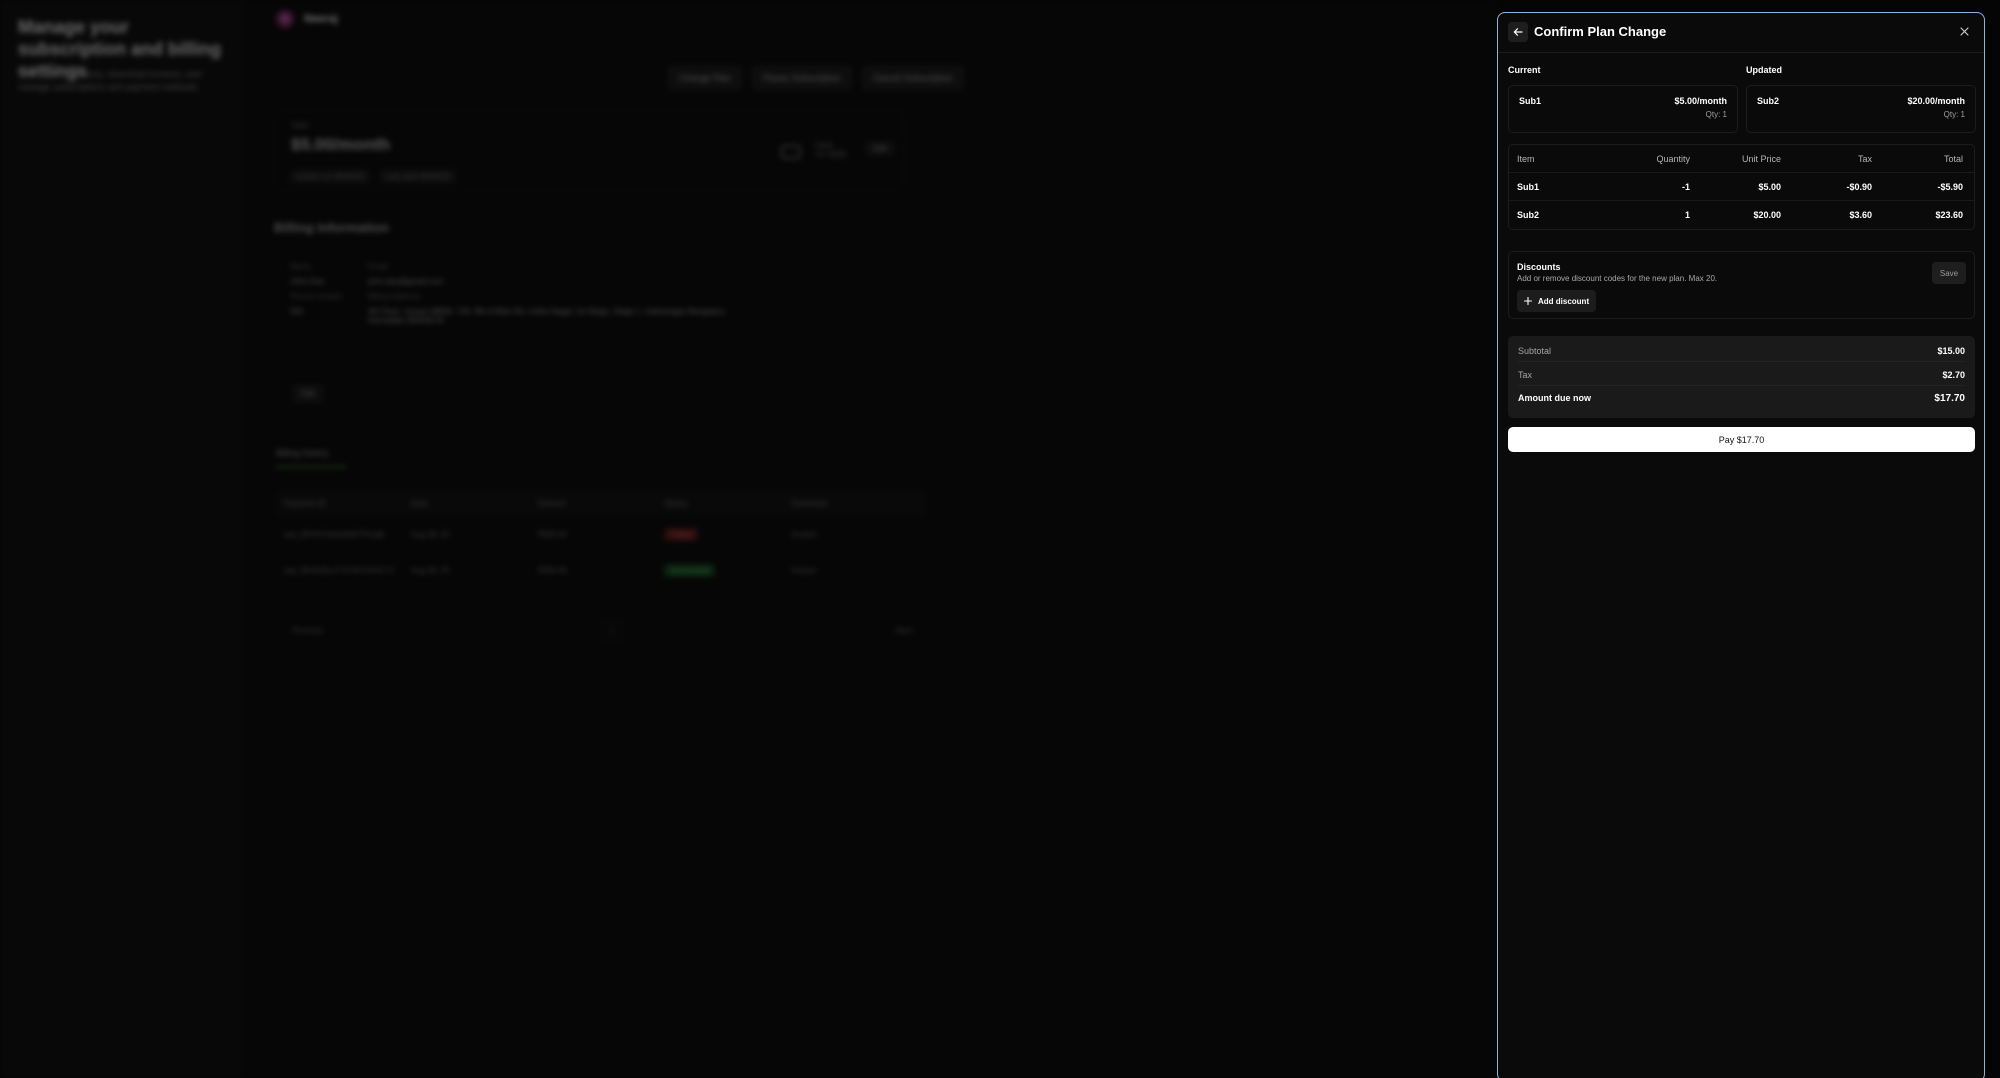 The image size is (2000, 1078). I want to click on change-plan-button: Change Plan, so click(705, 78).